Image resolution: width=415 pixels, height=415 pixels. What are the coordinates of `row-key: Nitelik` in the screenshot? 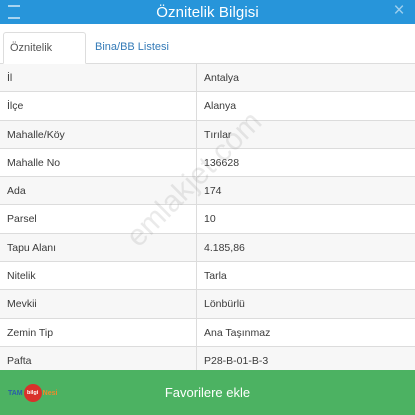 It's located at (21, 276).